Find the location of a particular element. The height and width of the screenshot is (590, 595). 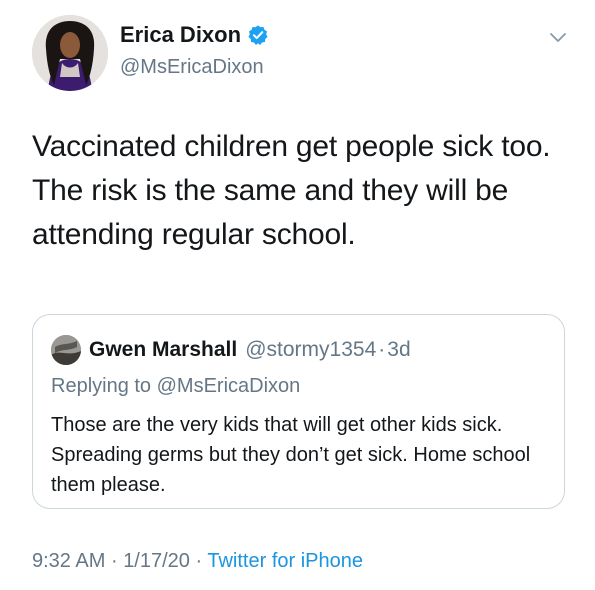

chevron-down-icon is located at coordinates (558, 38).